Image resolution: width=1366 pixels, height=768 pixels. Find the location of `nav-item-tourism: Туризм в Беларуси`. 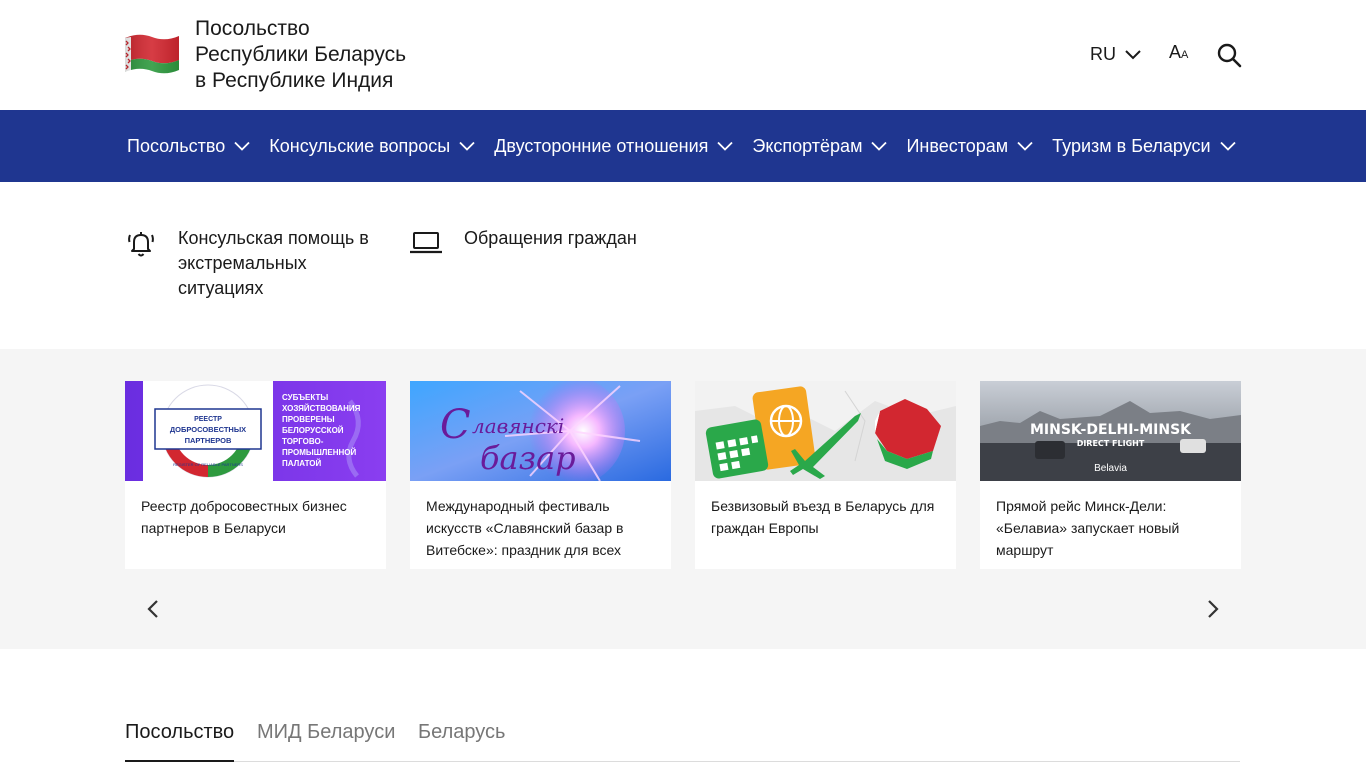

nav-item-tourism: Туризм в Беларуси is located at coordinates (1144, 146).